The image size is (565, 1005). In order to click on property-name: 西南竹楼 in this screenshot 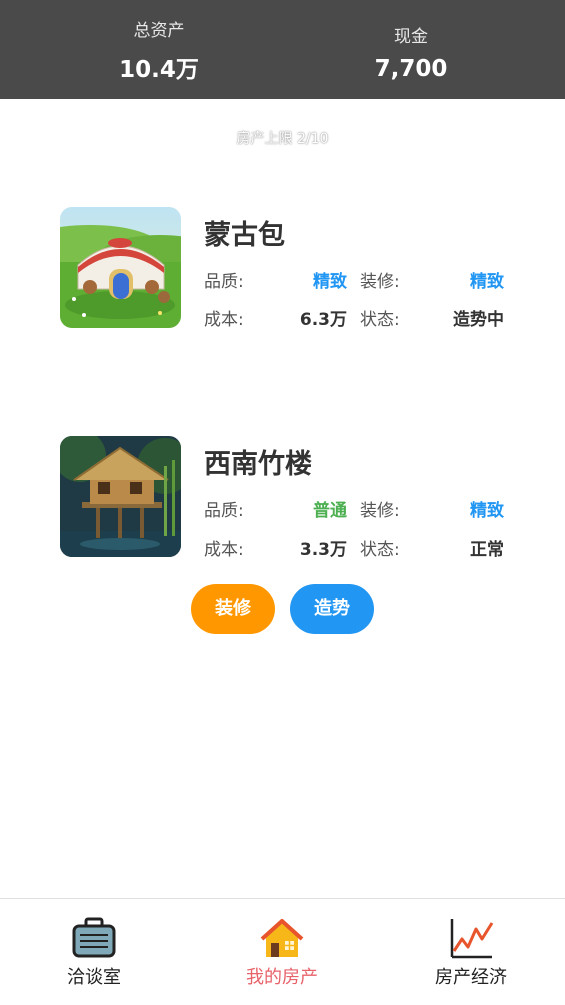, I will do `click(258, 464)`.